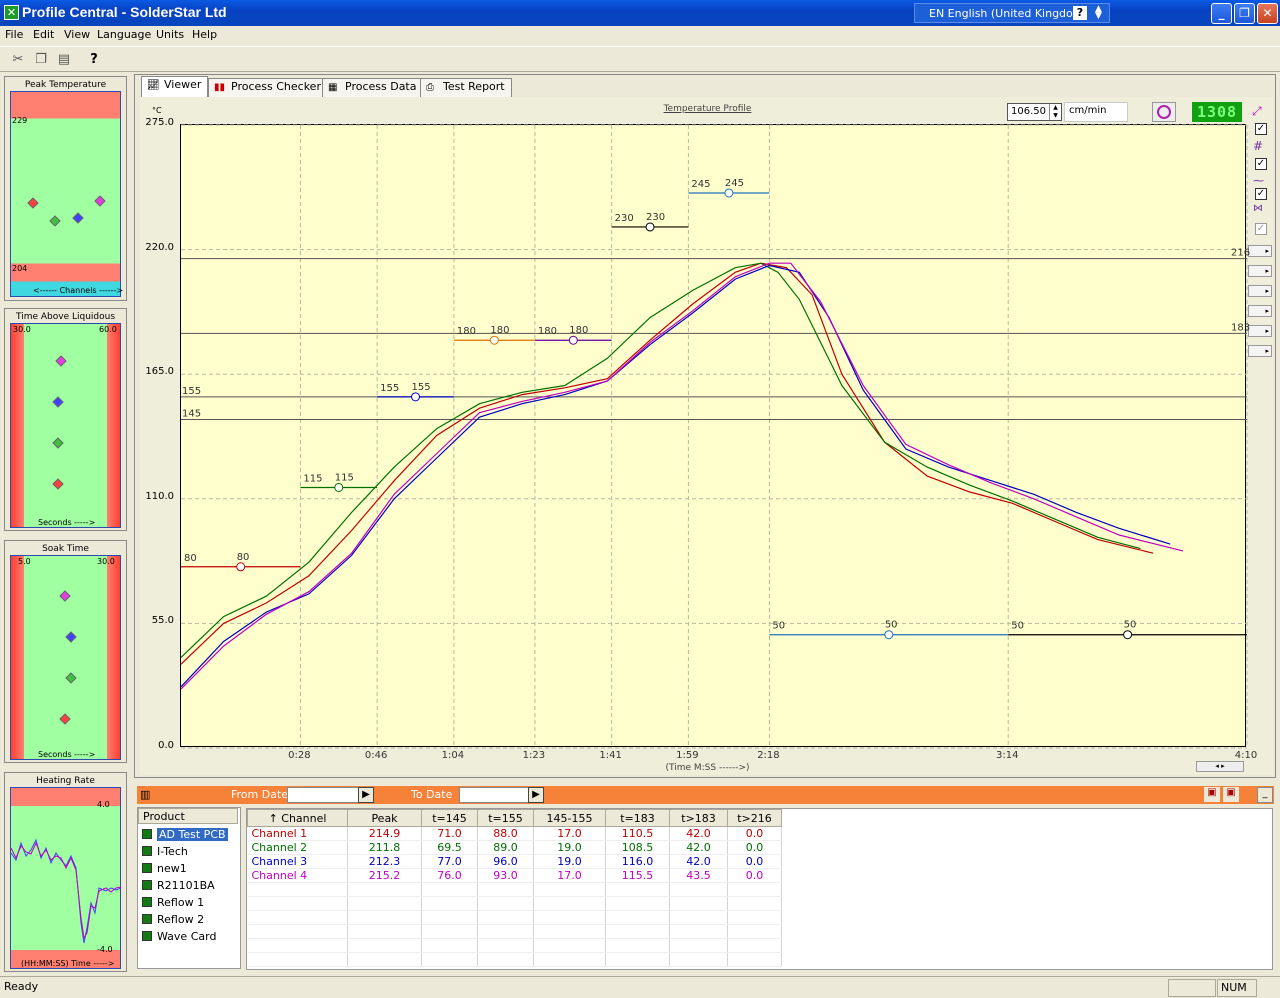  What do you see at coordinates (891, 625) in the screenshot?
I see `setpoint-value: 50` at bounding box center [891, 625].